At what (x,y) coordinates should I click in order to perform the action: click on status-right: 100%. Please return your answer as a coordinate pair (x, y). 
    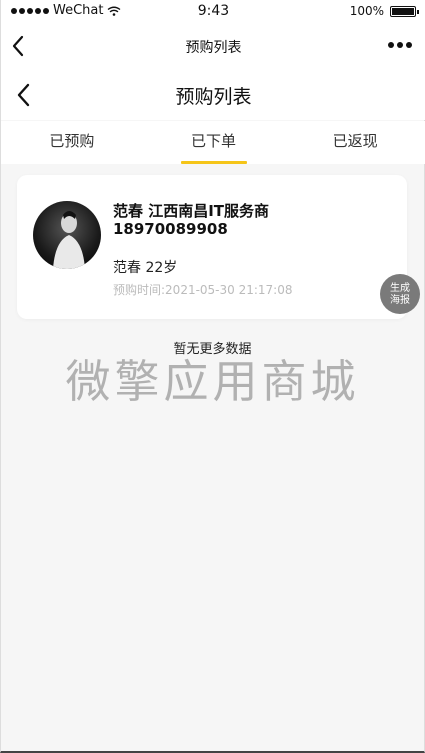
    Looking at the image, I should click on (384, 11).